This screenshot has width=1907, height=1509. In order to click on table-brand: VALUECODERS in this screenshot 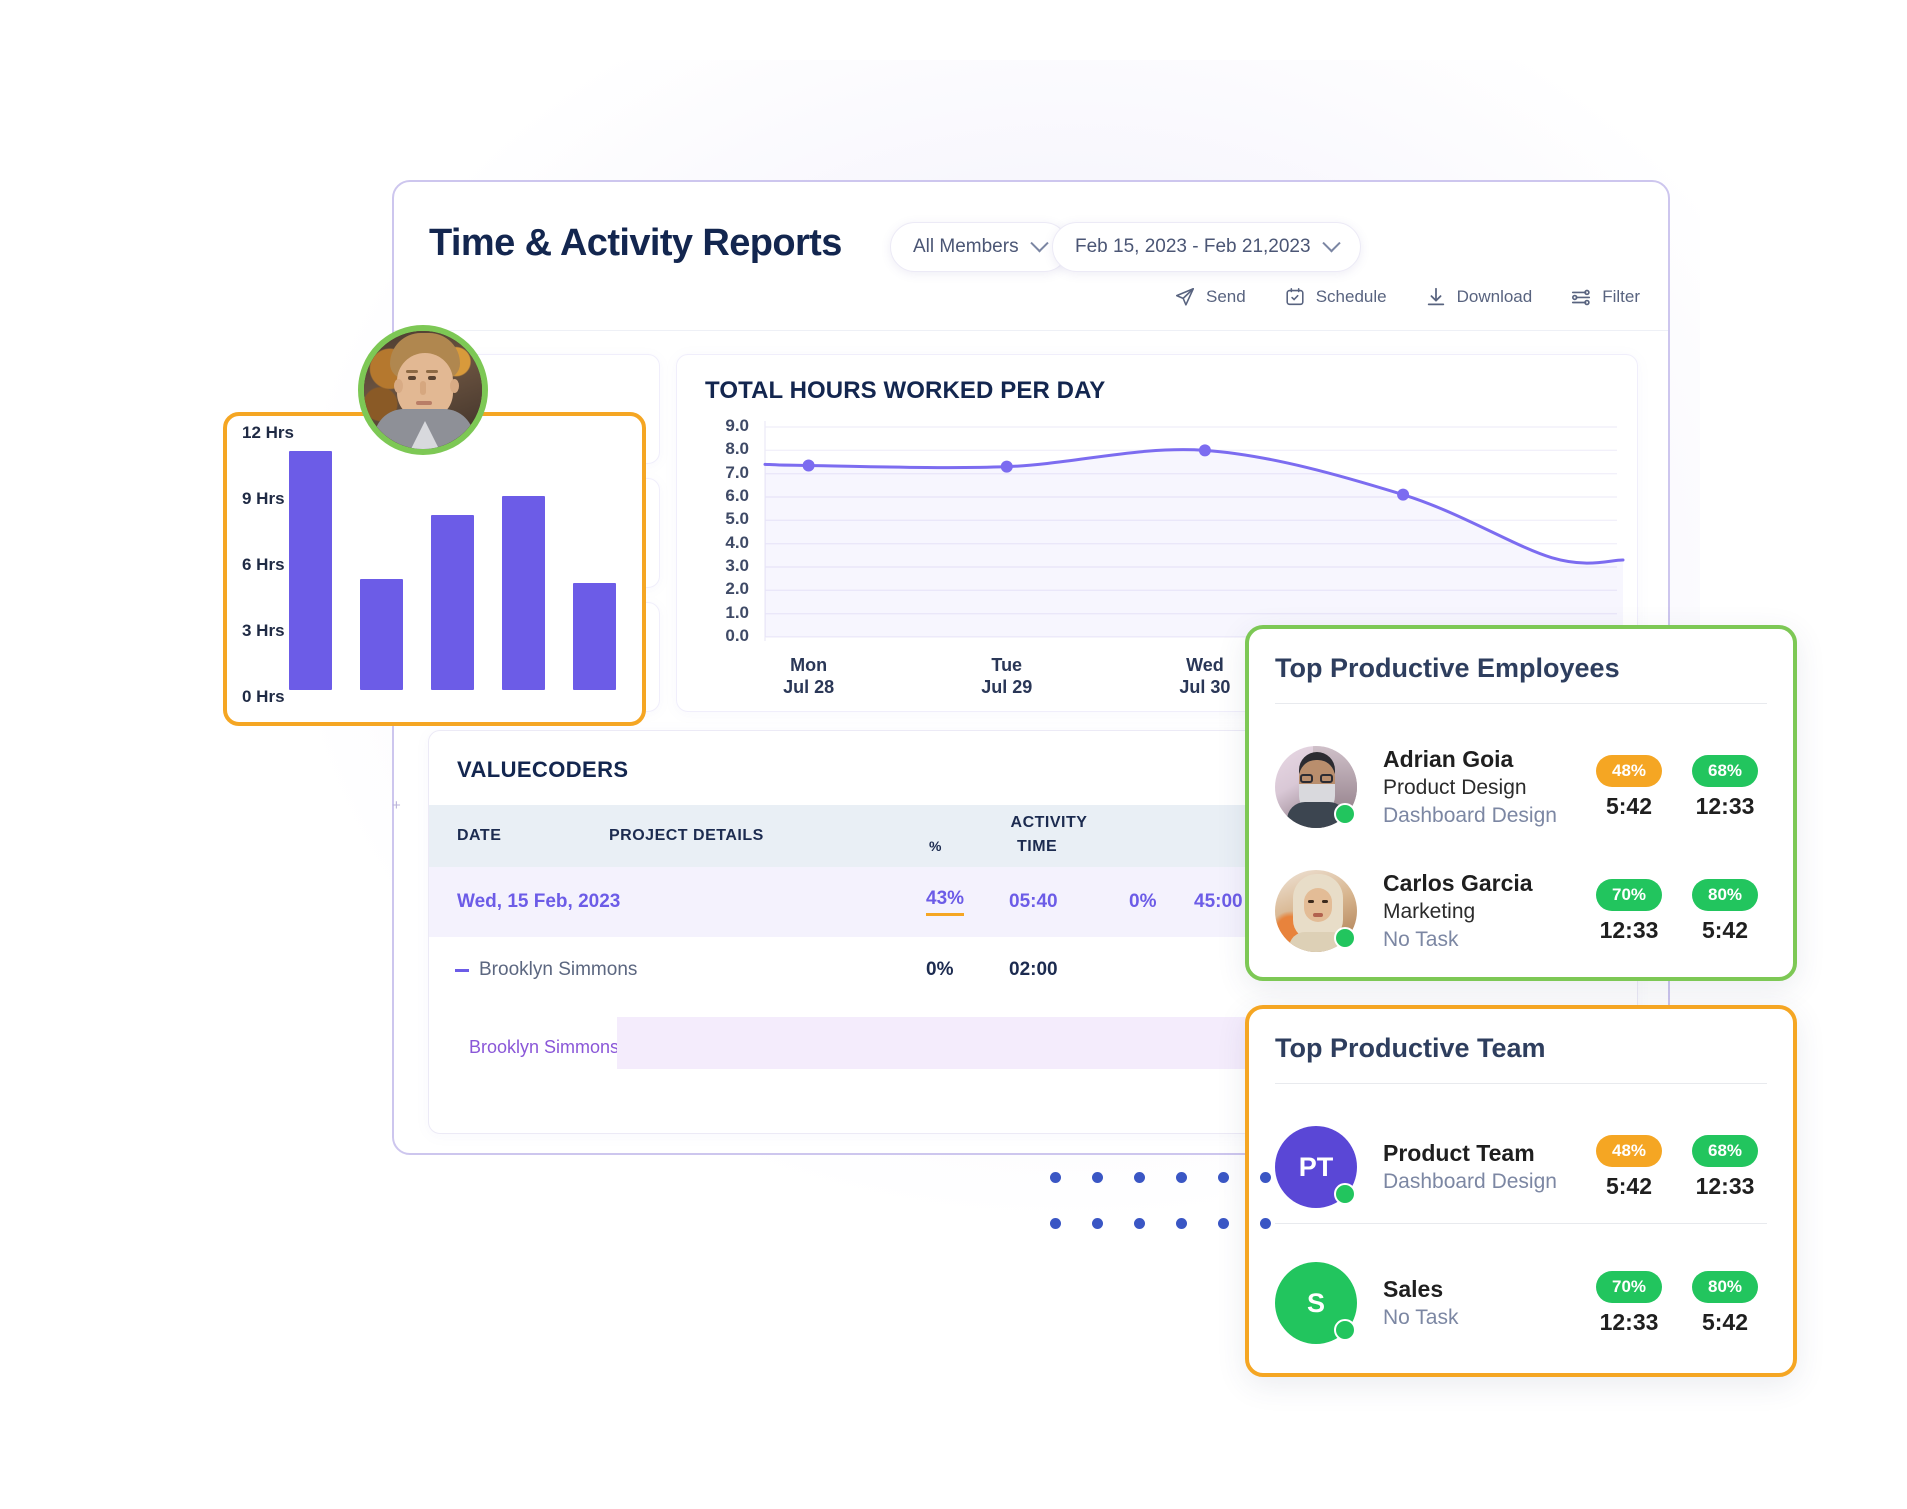, I will do `click(543, 769)`.